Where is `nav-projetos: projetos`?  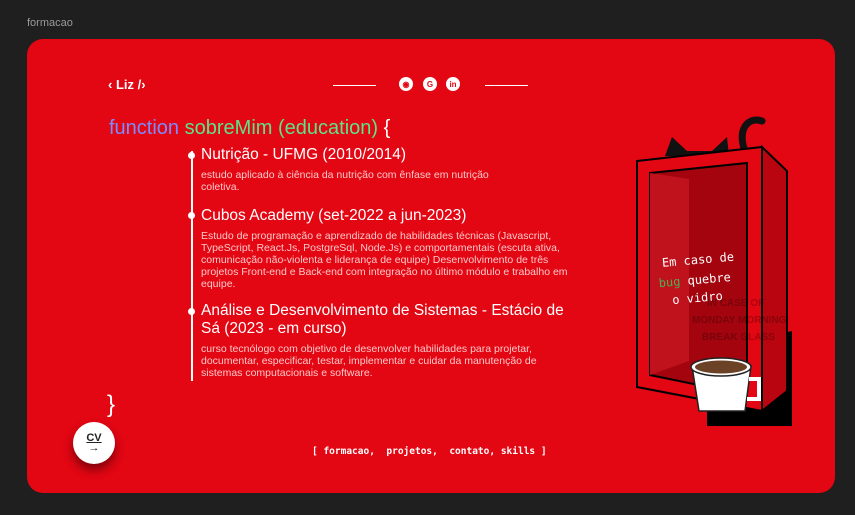
nav-projetos: projetos is located at coordinates (409, 451).